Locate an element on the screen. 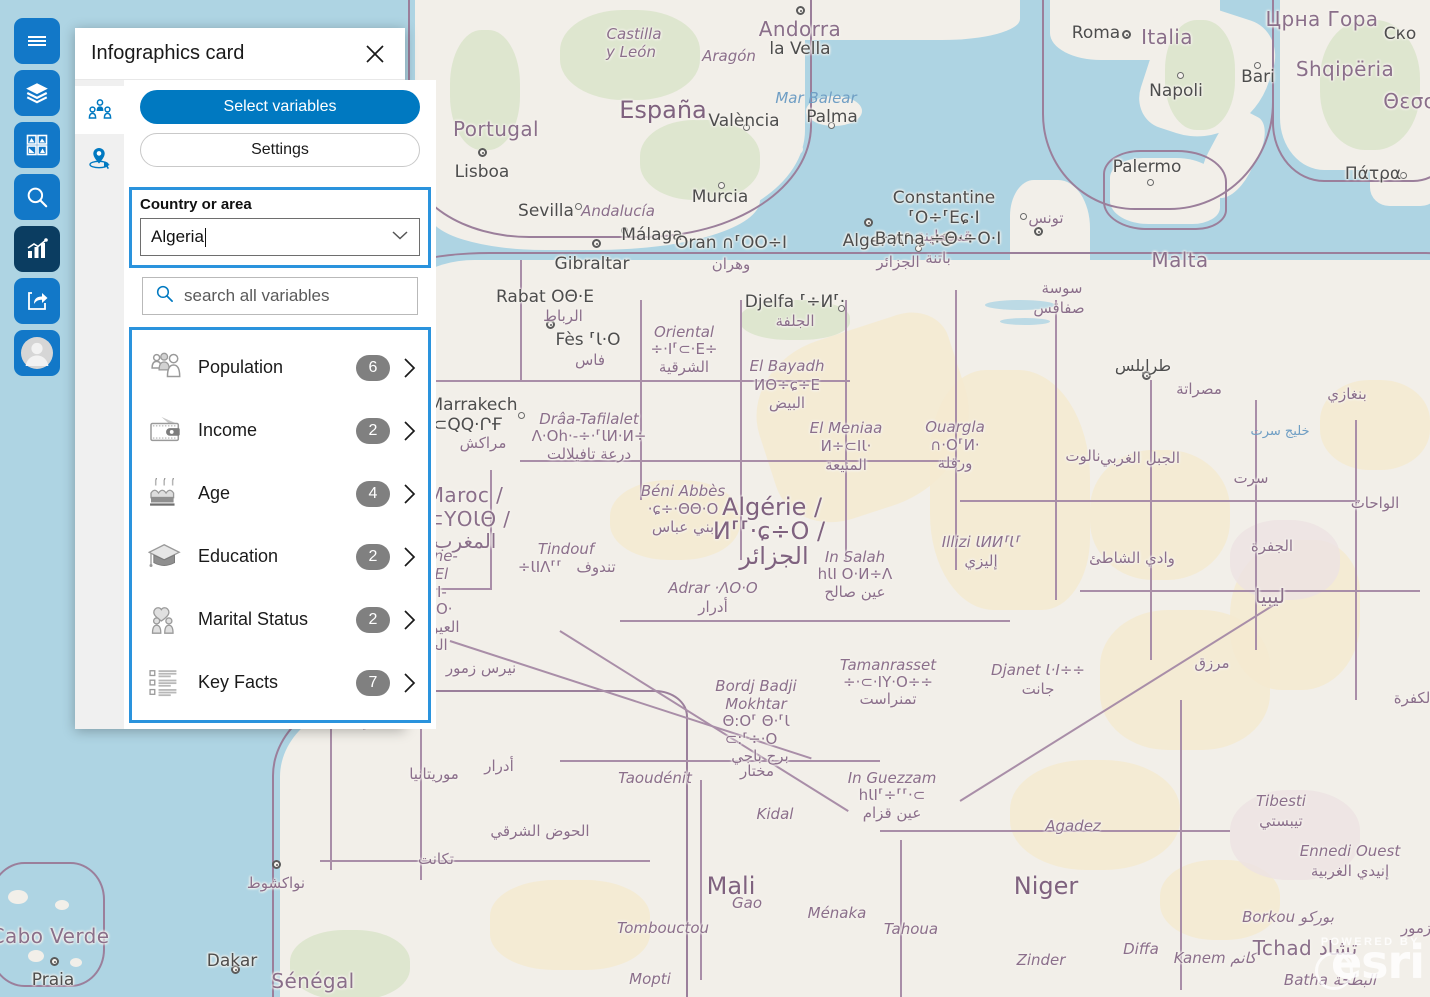 This screenshot has width=1430, height=997. country-or-area-field-group: Country or area Algeria is located at coordinates (280, 227).